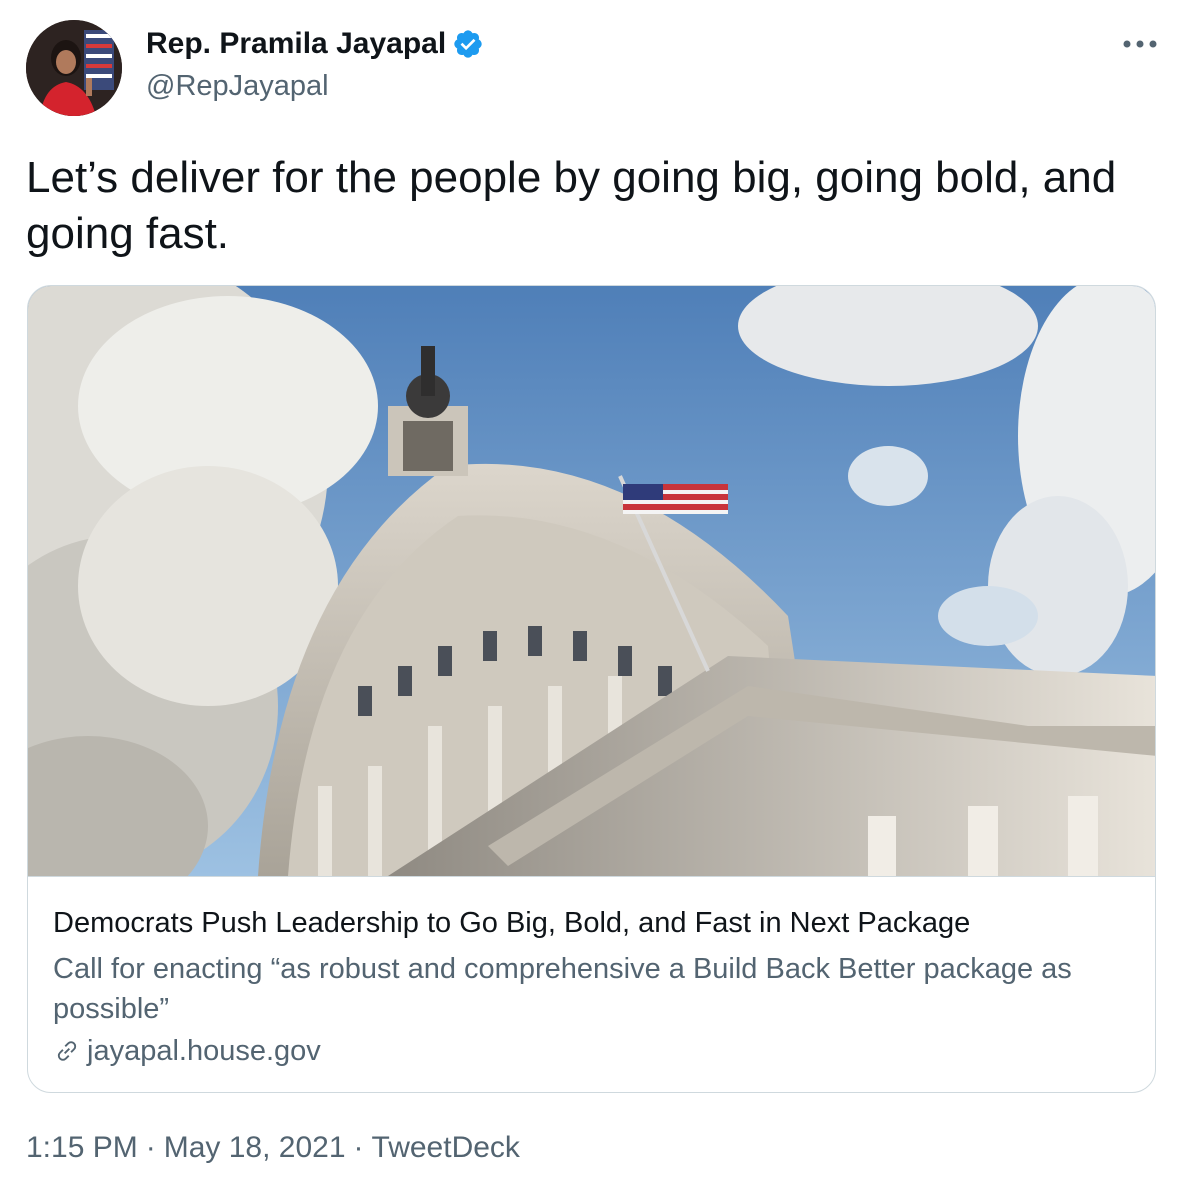 The width and height of the screenshot is (1188, 1190). What do you see at coordinates (446, 1147) in the screenshot?
I see `tweet-source: TweetDeck` at bounding box center [446, 1147].